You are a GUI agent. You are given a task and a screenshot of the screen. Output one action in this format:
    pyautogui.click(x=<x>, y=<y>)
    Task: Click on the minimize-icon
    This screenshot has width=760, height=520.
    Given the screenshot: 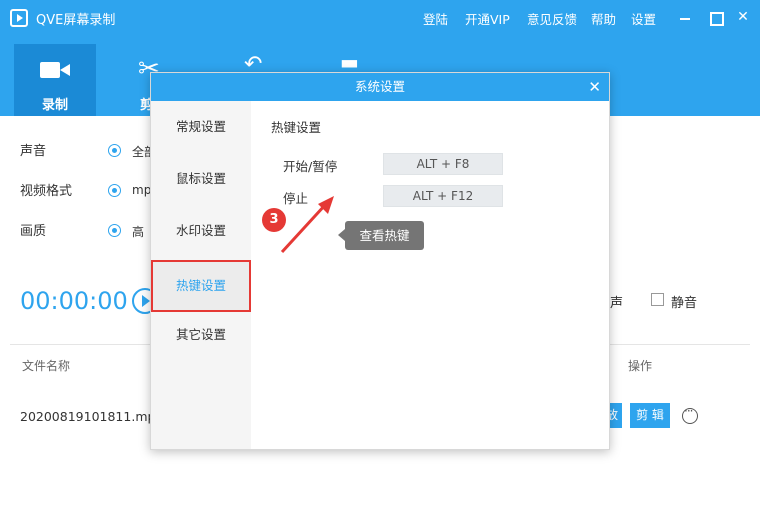 What is the action you would take?
    pyautogui.click(x=685, y=17)
    